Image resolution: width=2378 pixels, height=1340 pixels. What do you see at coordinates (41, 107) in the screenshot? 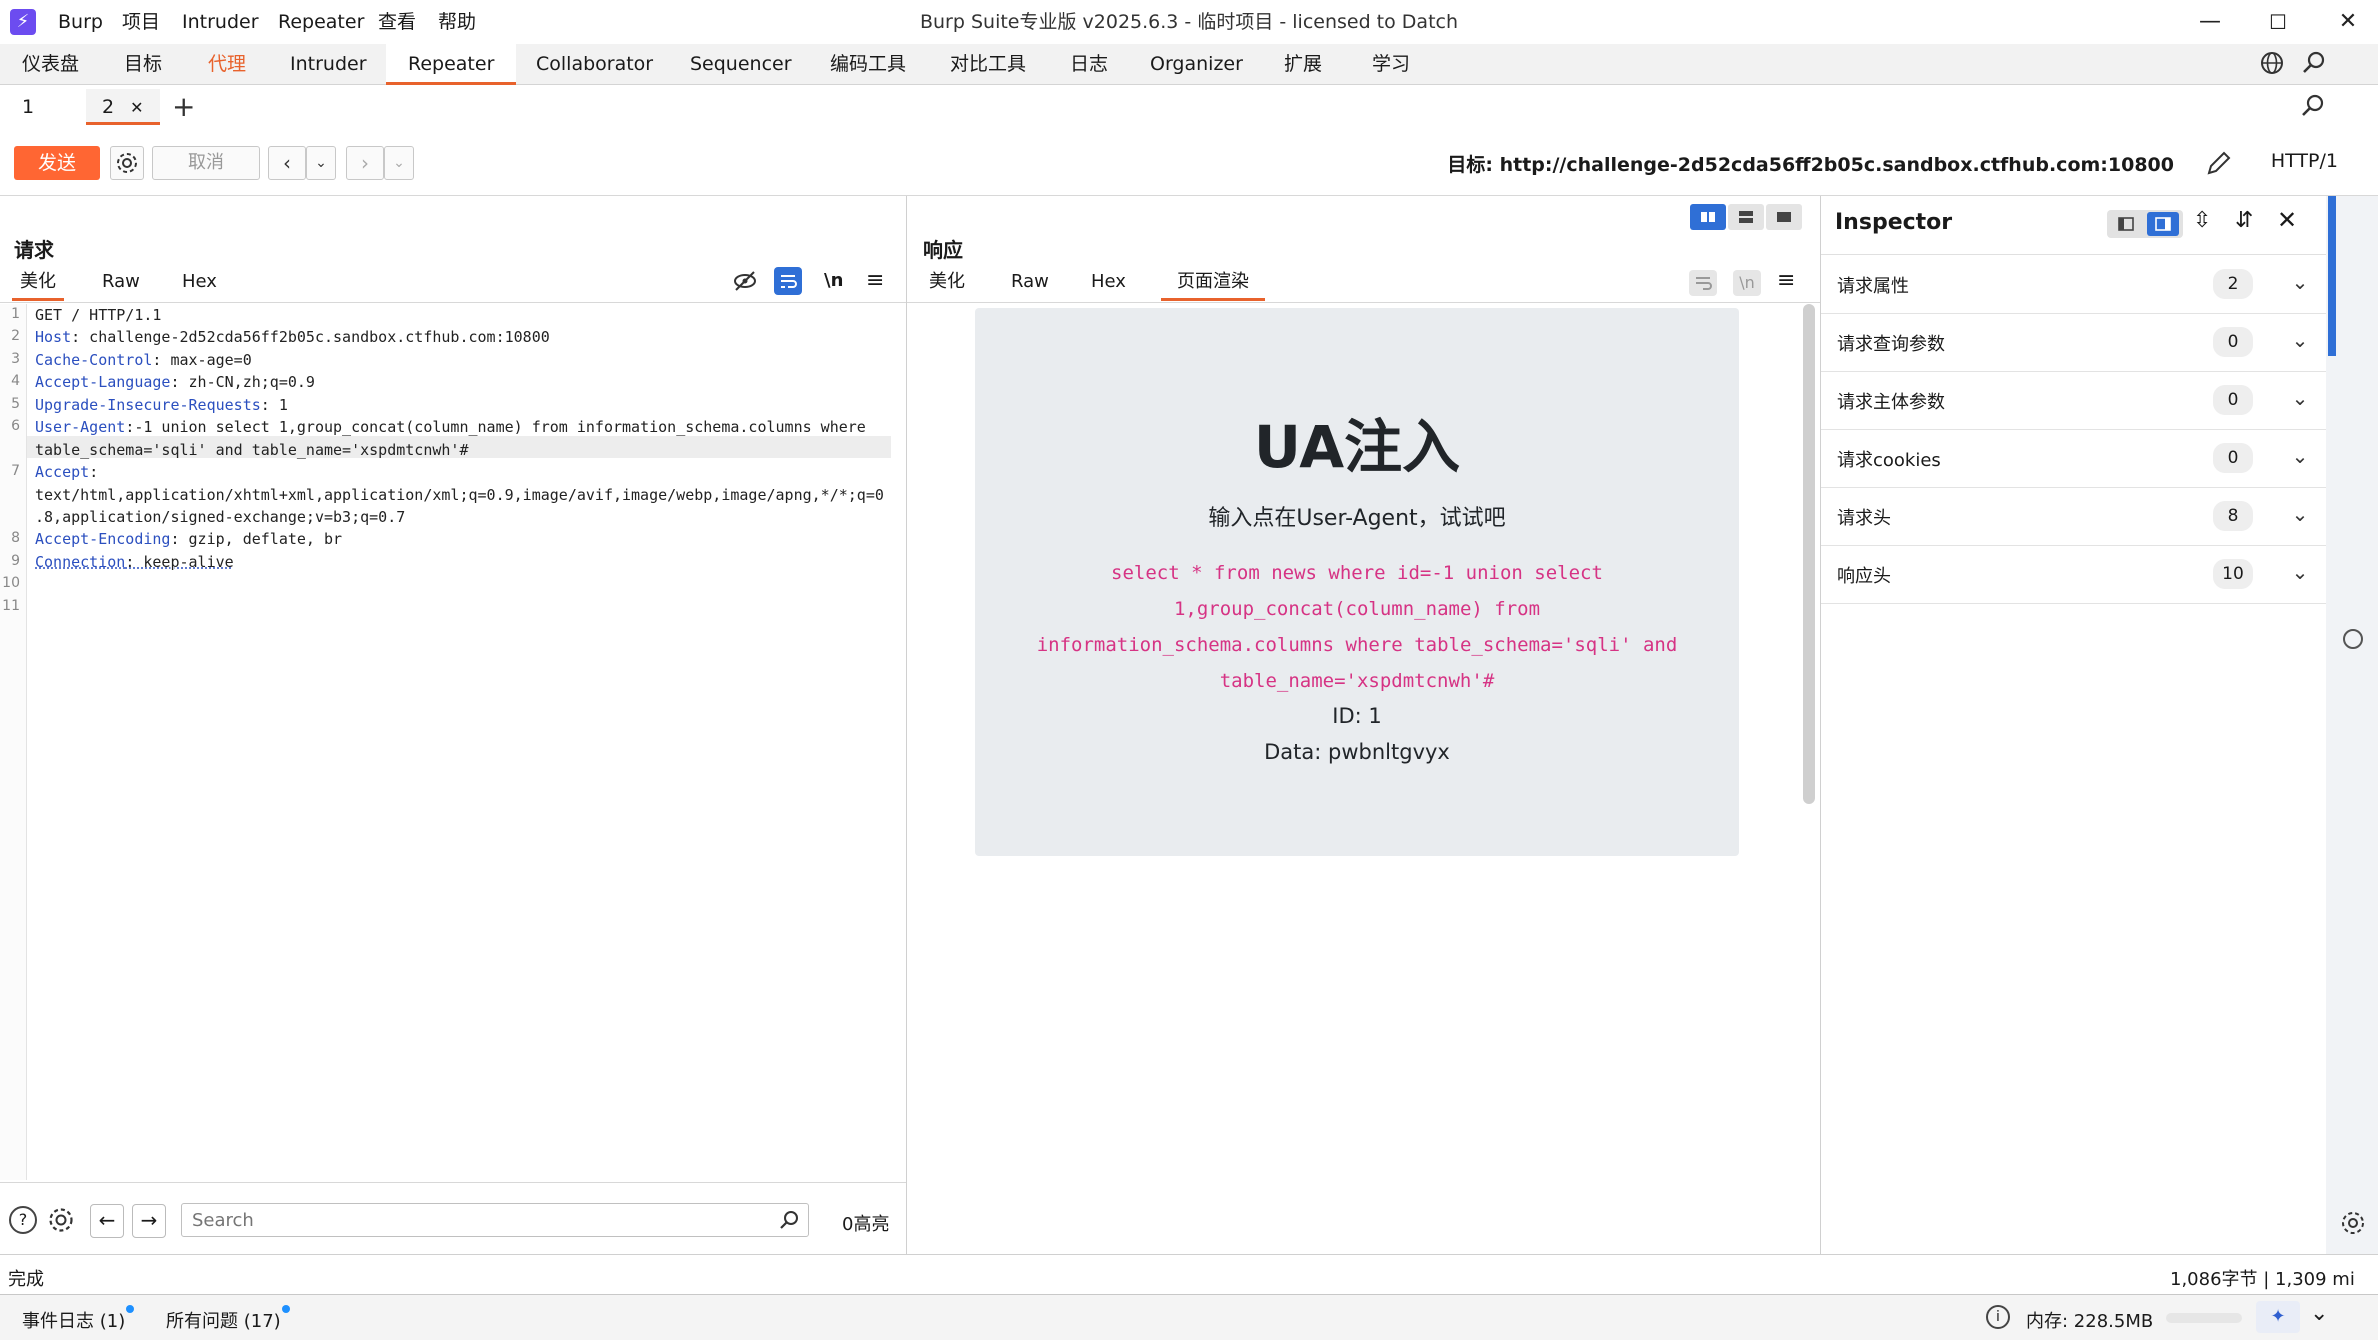
I see `repeater-tab-1: 1` at bounding box center [41, 107].